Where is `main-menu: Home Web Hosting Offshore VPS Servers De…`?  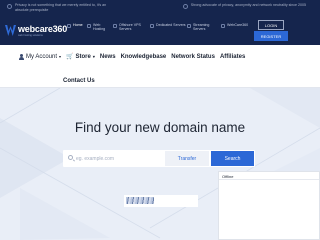 main-menu: Home Web Hosting Offshore VPS Servers De… is located at coordinates (160, 27).